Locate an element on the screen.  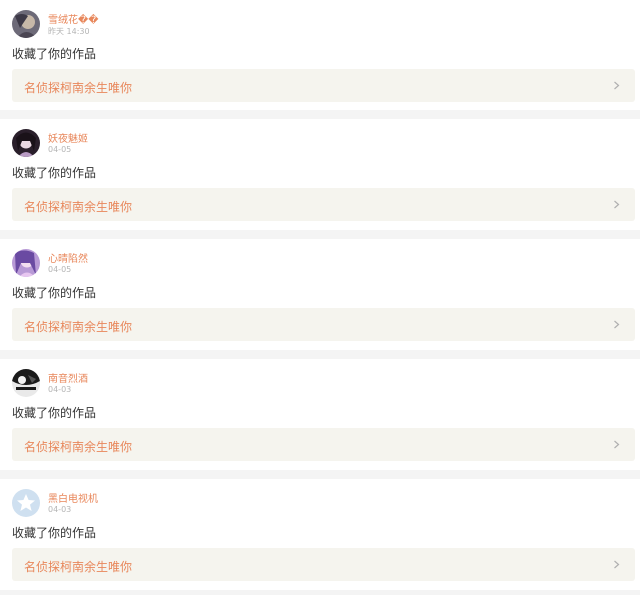
default-avatar-star-icon is located at coordinates (26, 503).